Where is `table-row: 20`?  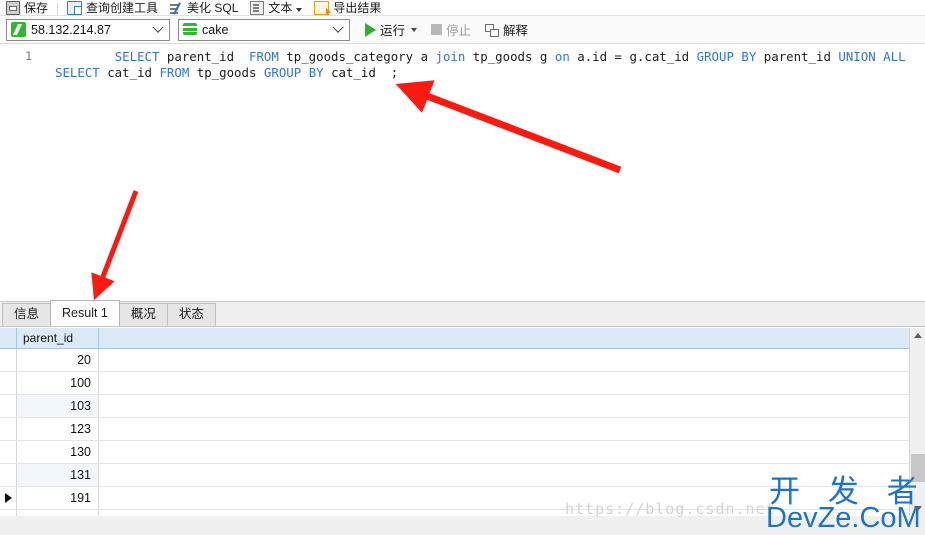
table-row: 20 is located at coordinates (462, 360).